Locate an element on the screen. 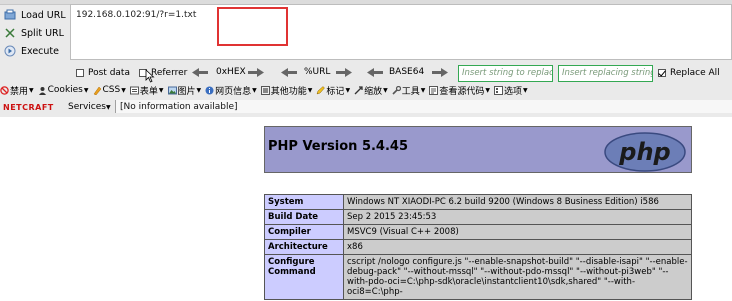 This screenshot has height=301, width=732. netcraft-info-text: [No information available] is located at coordinates (179, 106).